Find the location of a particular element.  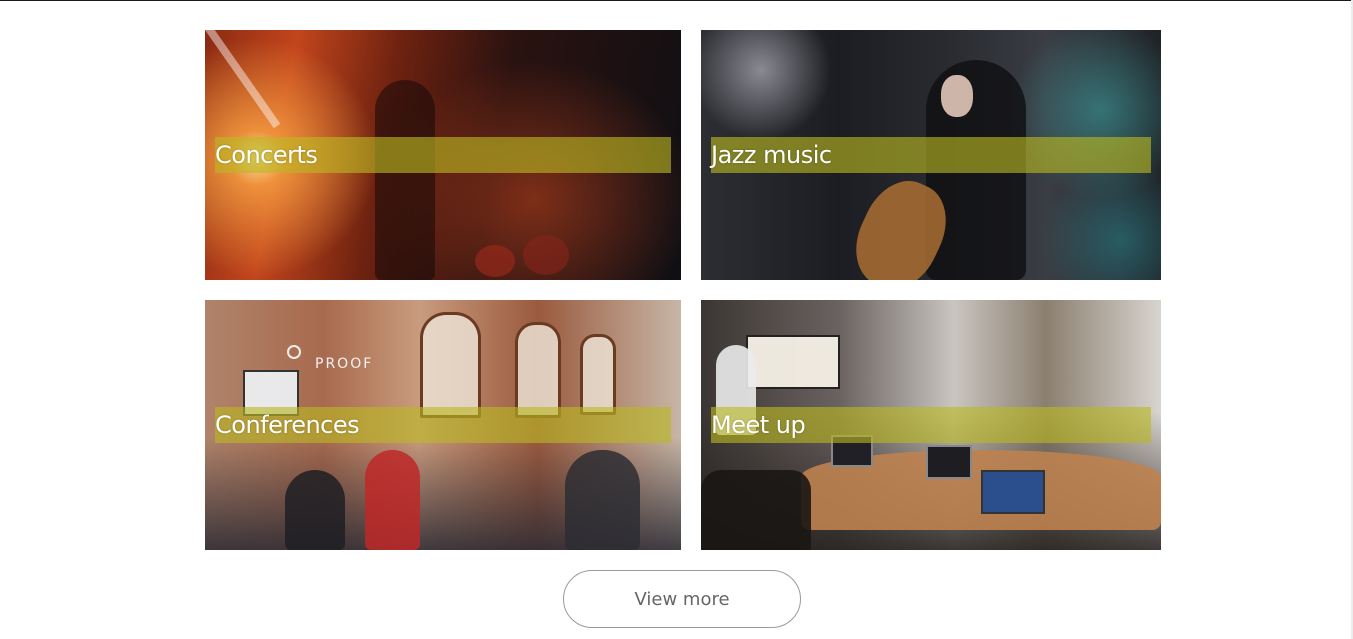

card-label: Jazz music is located at coordinates (771, 155).